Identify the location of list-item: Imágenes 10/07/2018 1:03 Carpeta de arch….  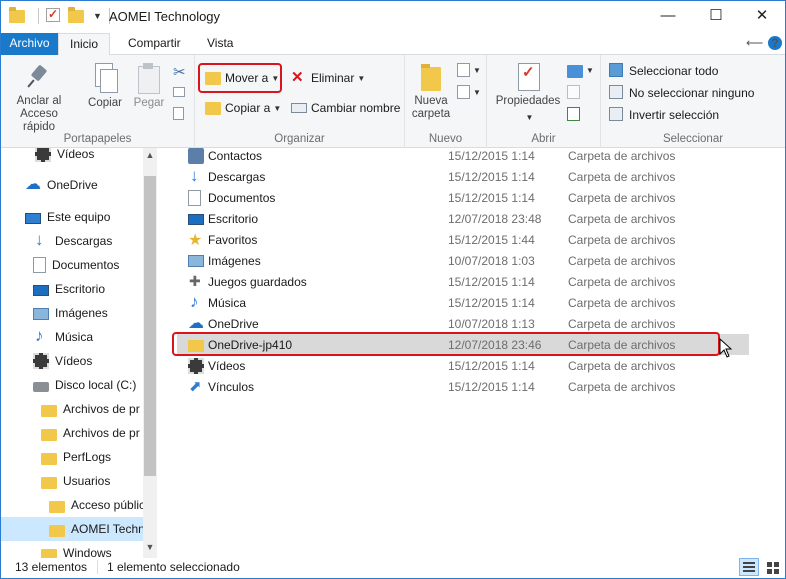
(463, 260).